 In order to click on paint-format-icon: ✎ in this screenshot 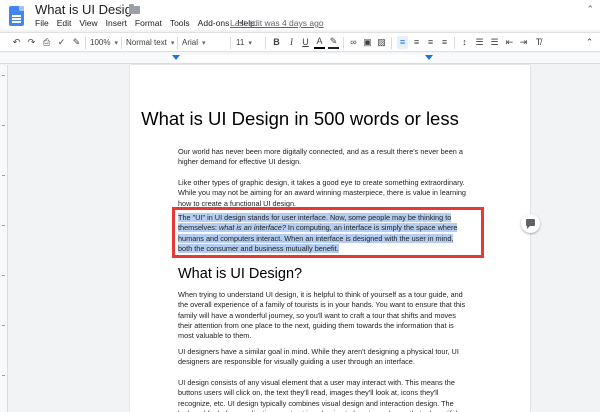, I will do `click(76, 42)`.